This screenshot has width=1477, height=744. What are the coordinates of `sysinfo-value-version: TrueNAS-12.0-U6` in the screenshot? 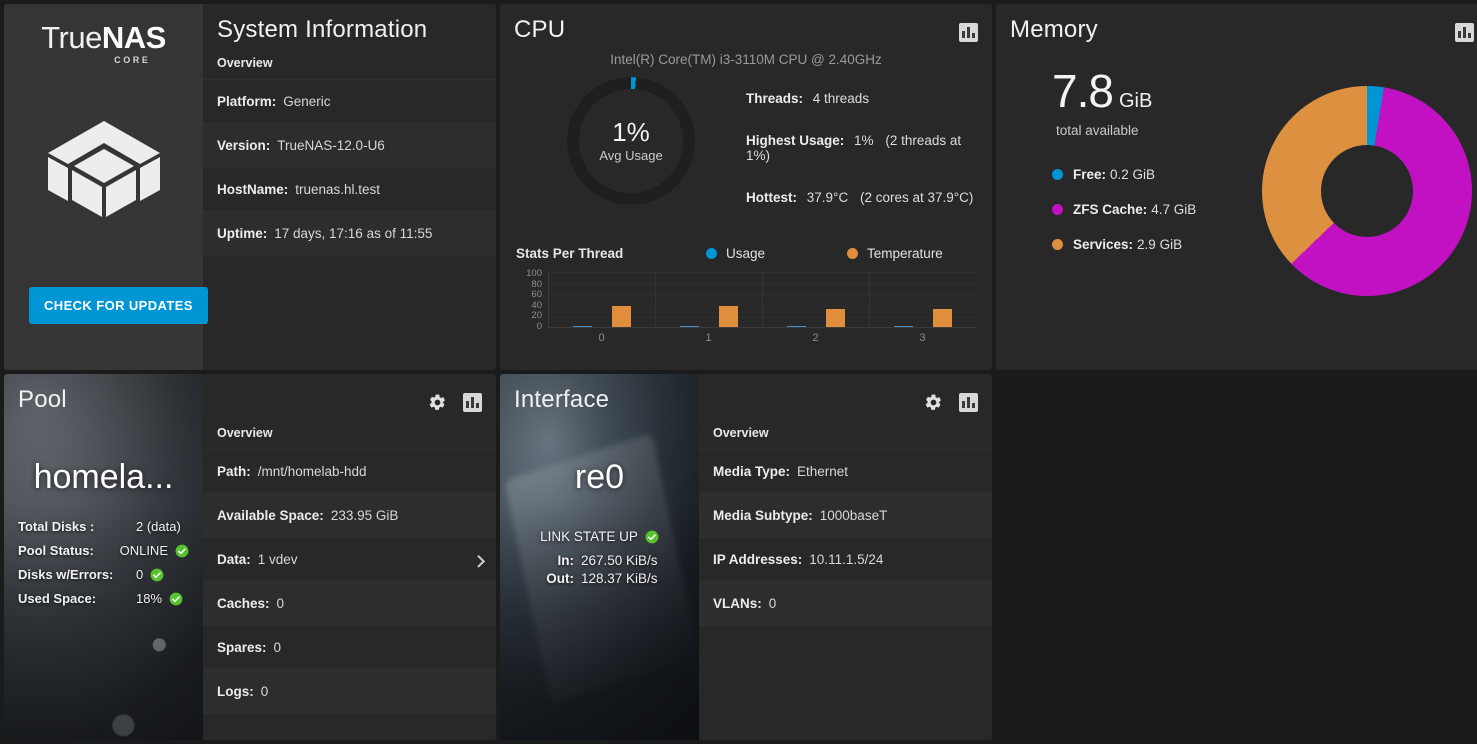 It's located at (331, 145).